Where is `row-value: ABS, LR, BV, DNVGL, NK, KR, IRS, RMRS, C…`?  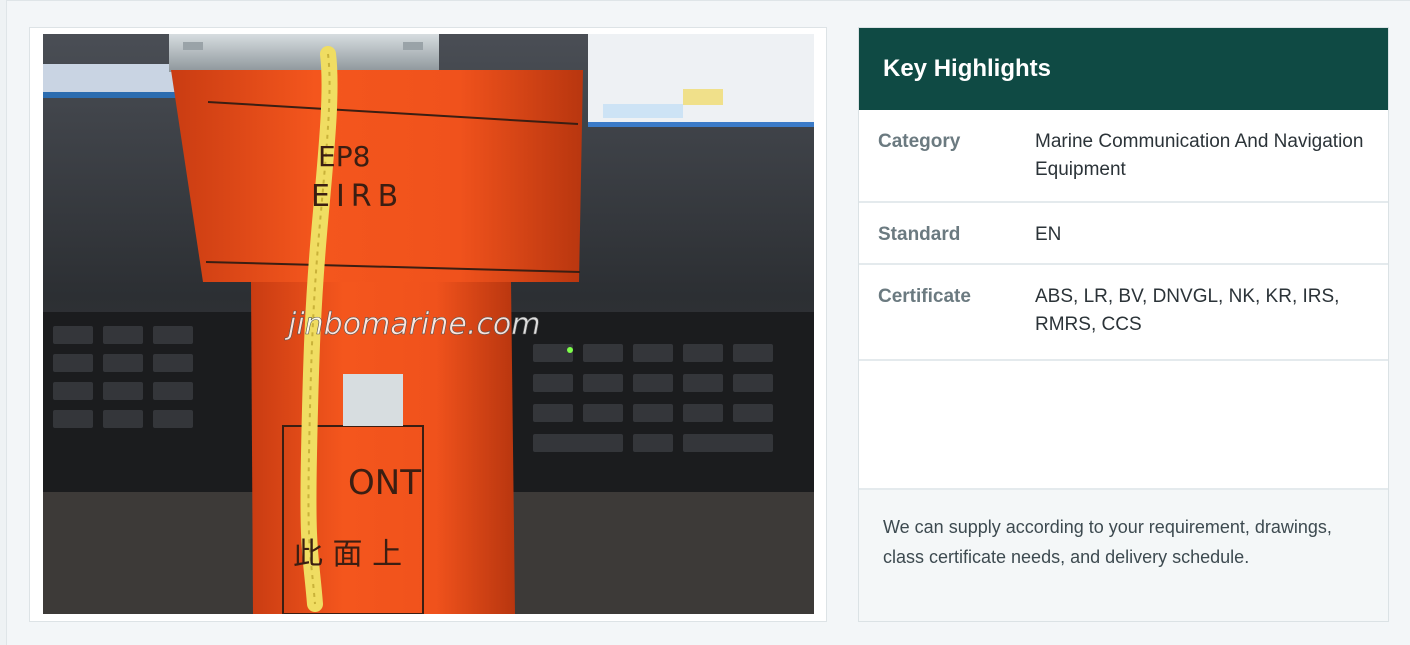
row-value: ABS, LR, BV, DNVGL, NK, KR, IRS, RMRS, C… is located at coordinates (1187, 310).